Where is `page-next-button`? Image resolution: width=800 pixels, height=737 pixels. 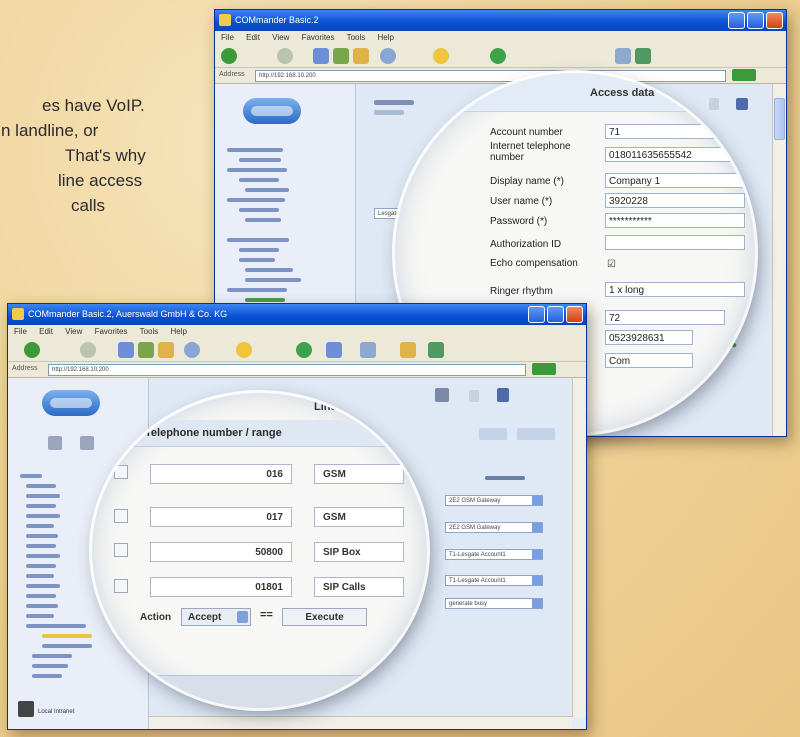
page-next-button is located at coordinates (536, 434).